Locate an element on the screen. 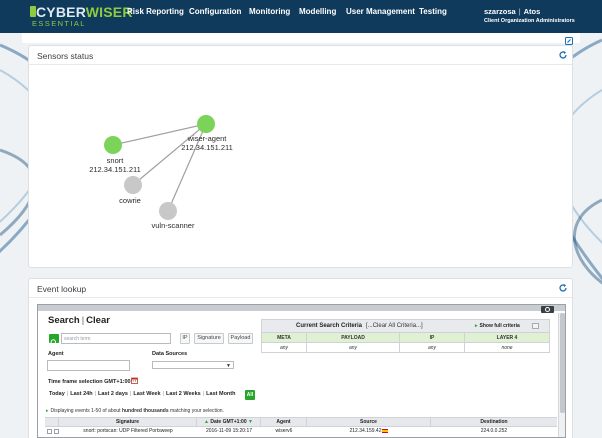 The image size is (602, 438). range-today: Today is located at coordinates (57, 394).